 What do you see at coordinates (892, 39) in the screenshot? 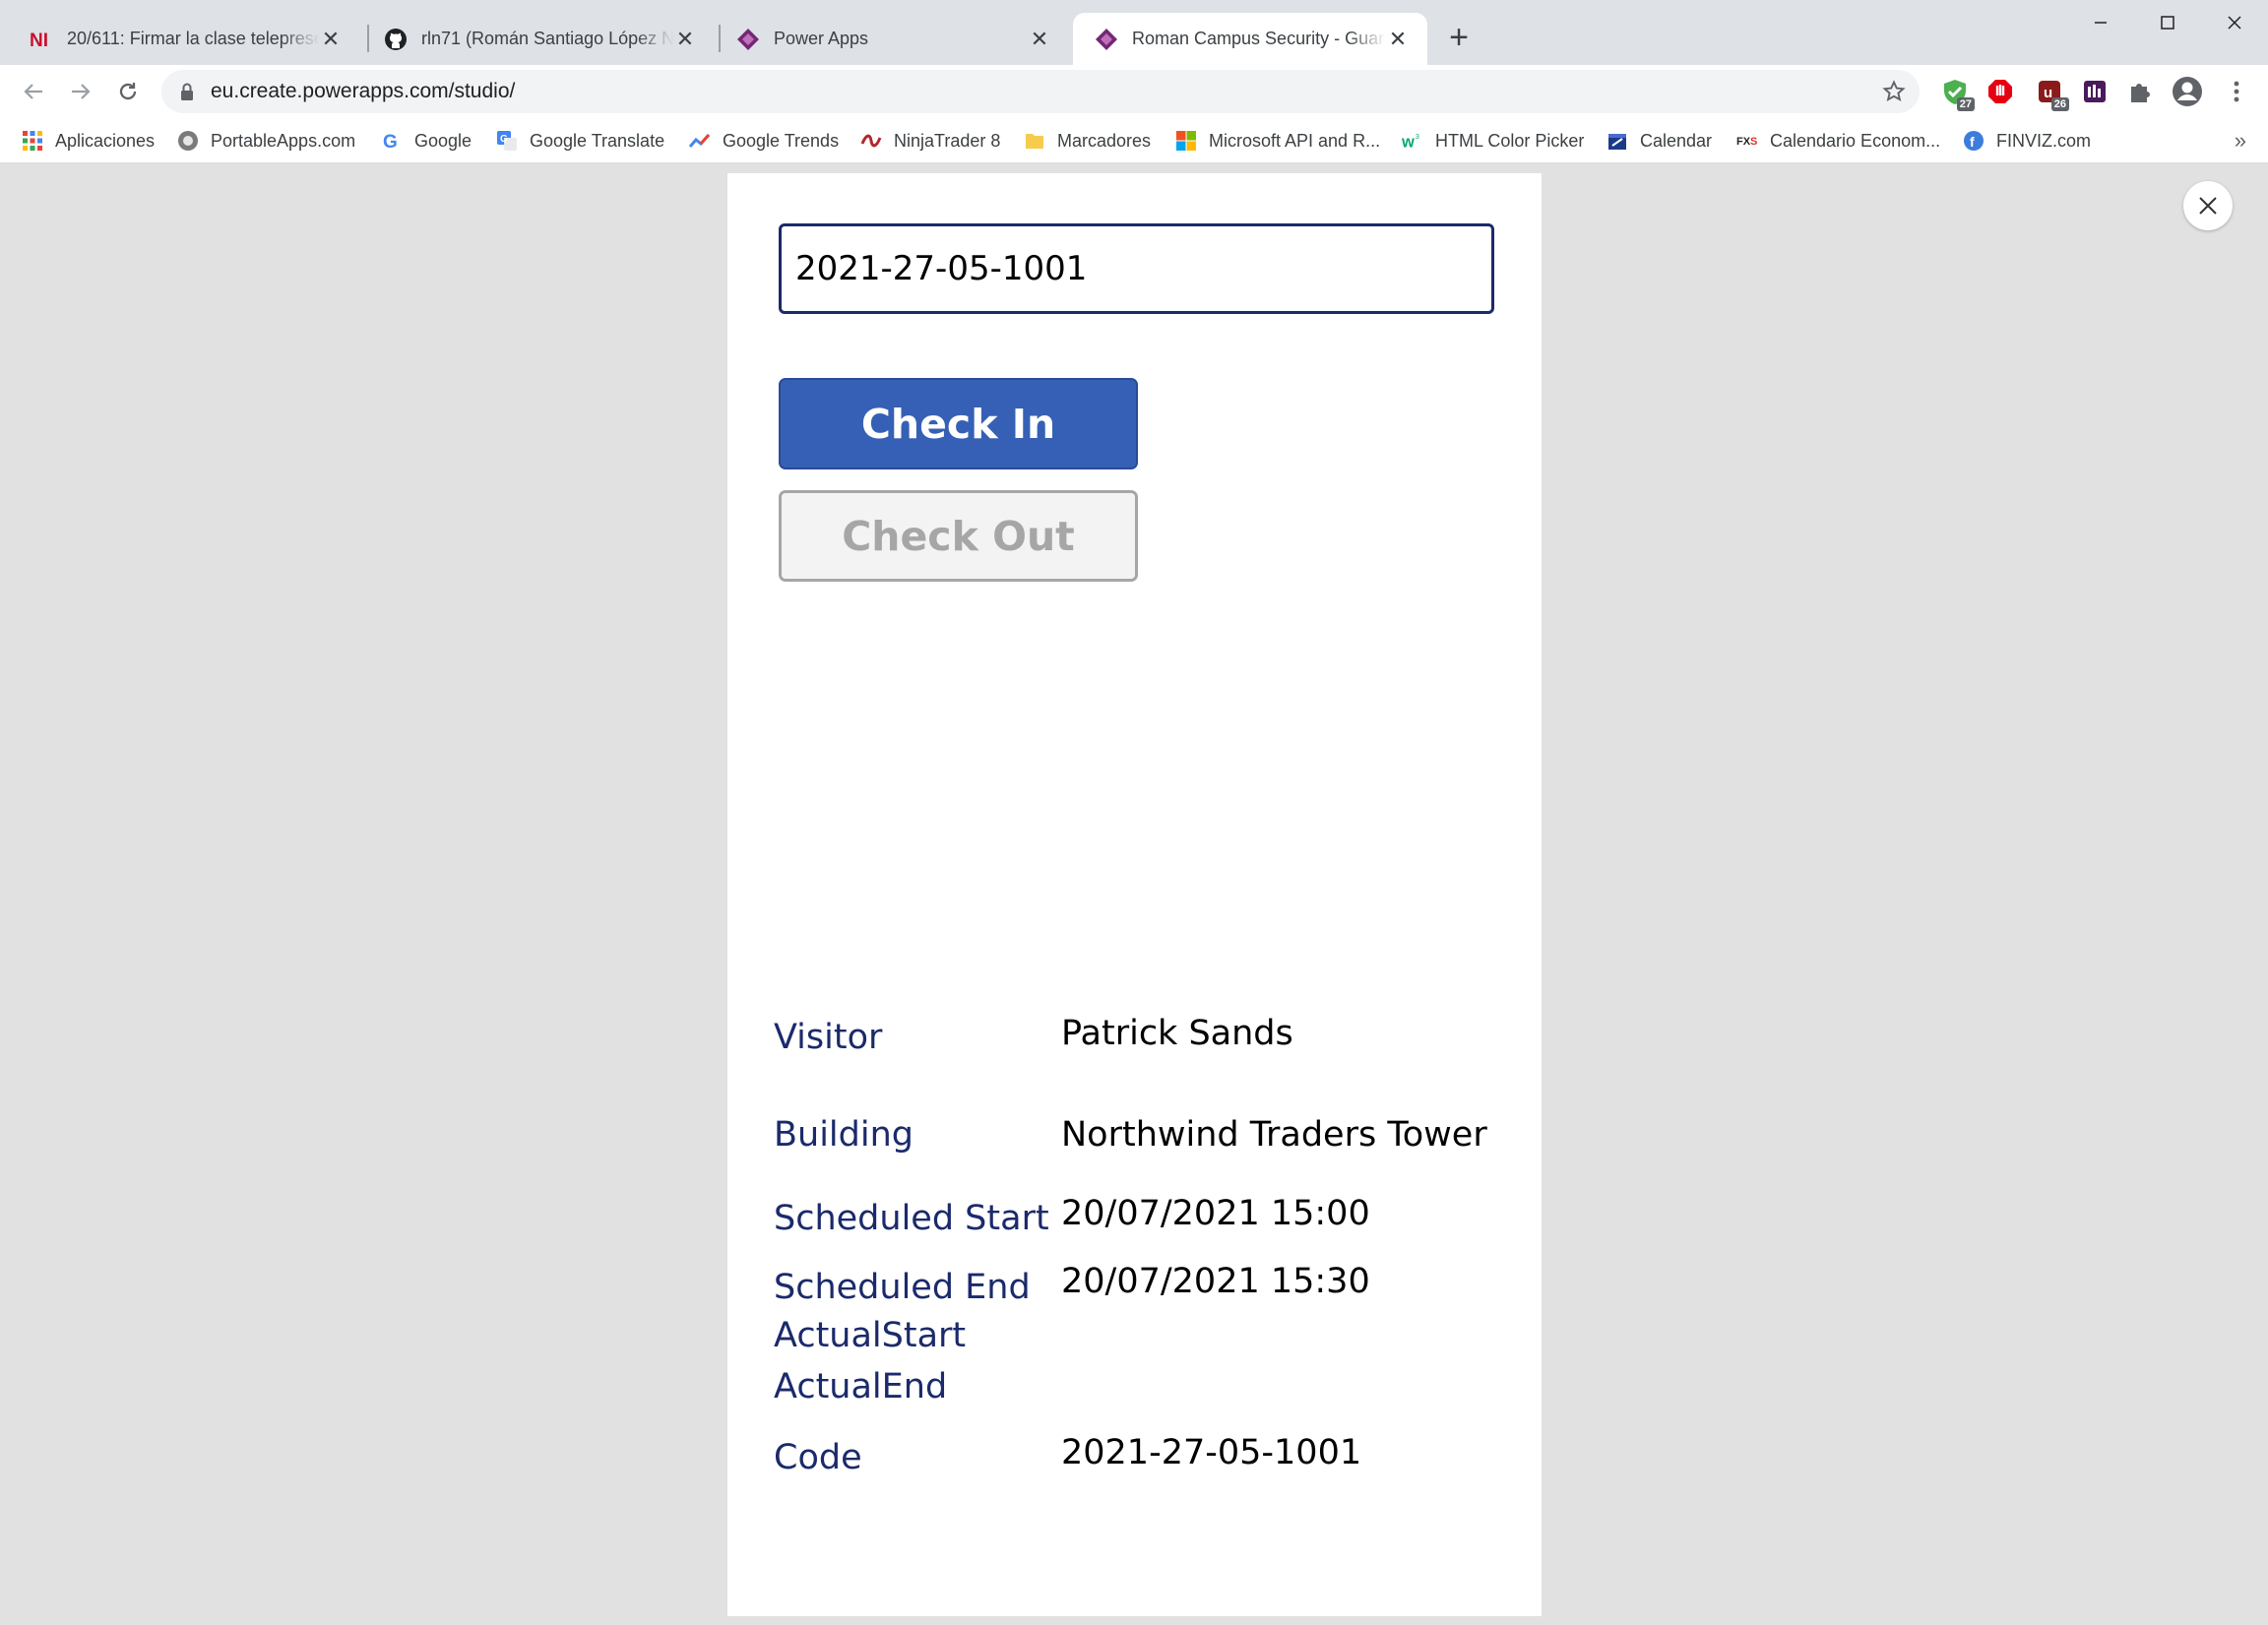
I see `tab-power-apps: Power Apps ✕` at bounding box center [892, 39].